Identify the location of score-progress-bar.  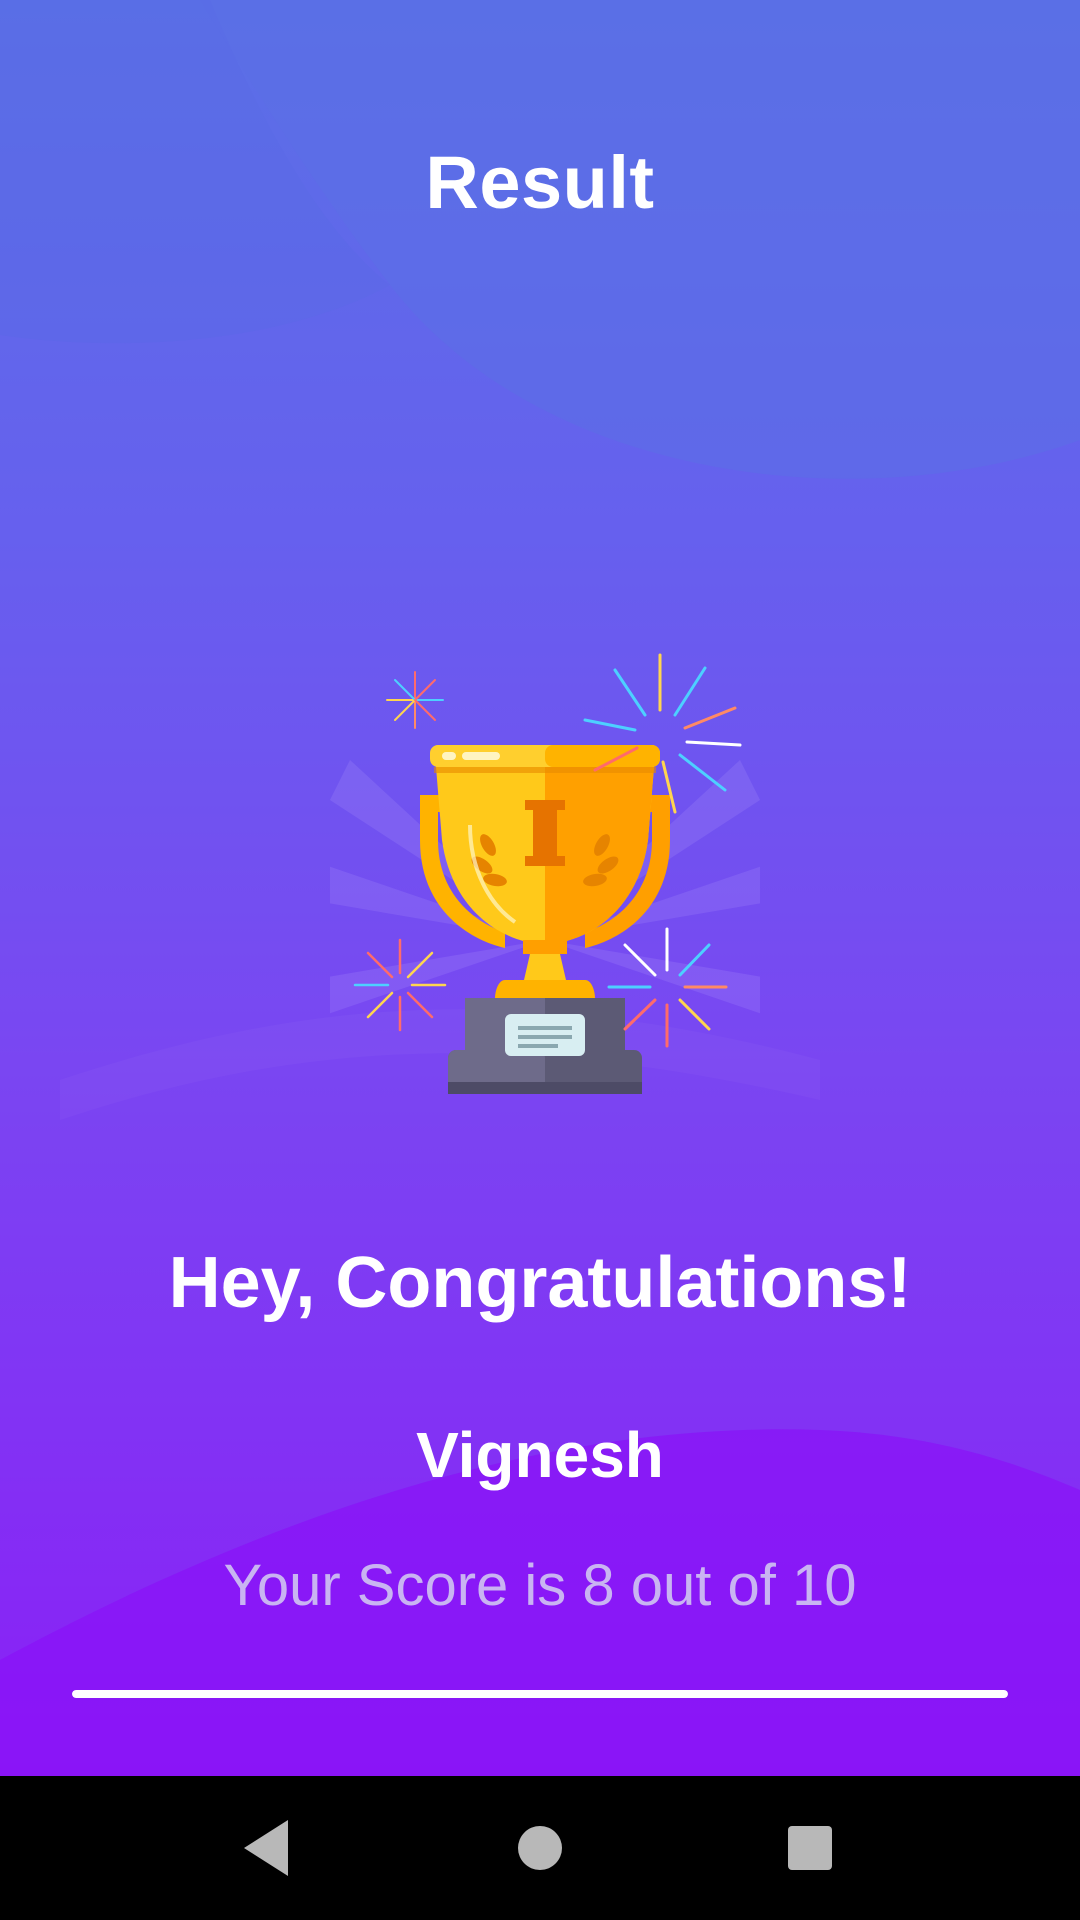
(540, 1694).